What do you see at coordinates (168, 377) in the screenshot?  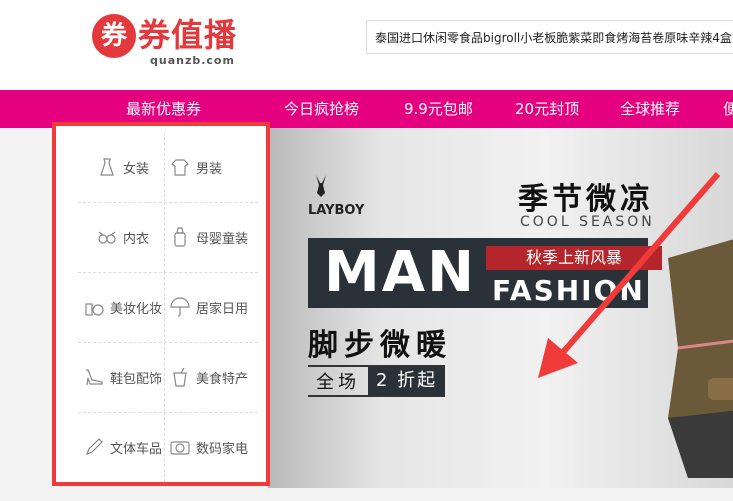 I see `category-row: 鞋包配饰 美食特产` at bounding box center [168, 377].